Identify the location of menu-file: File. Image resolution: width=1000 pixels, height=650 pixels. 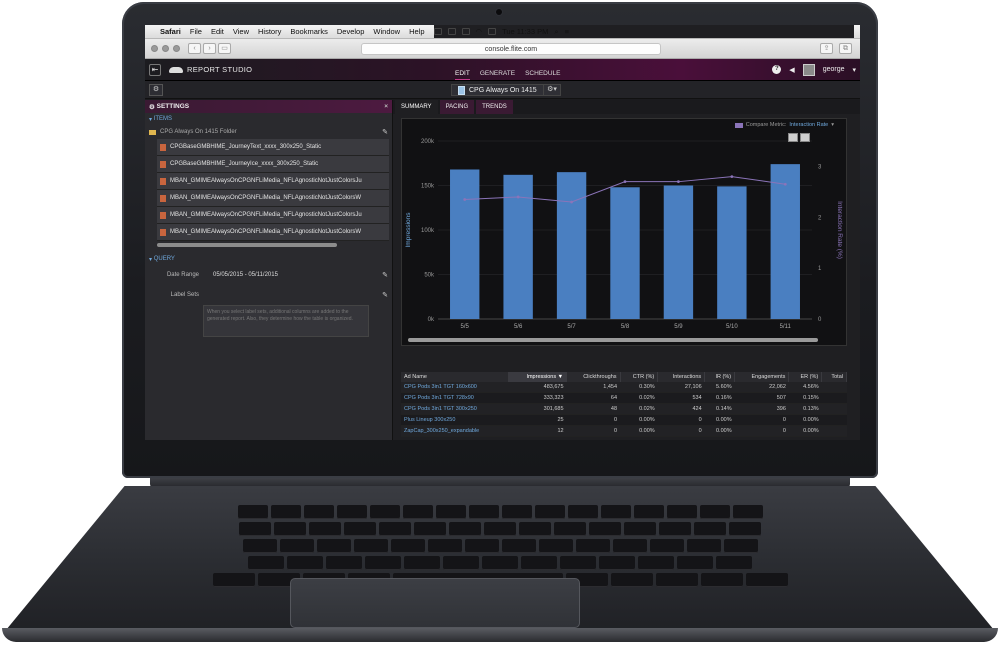
(196, 31).